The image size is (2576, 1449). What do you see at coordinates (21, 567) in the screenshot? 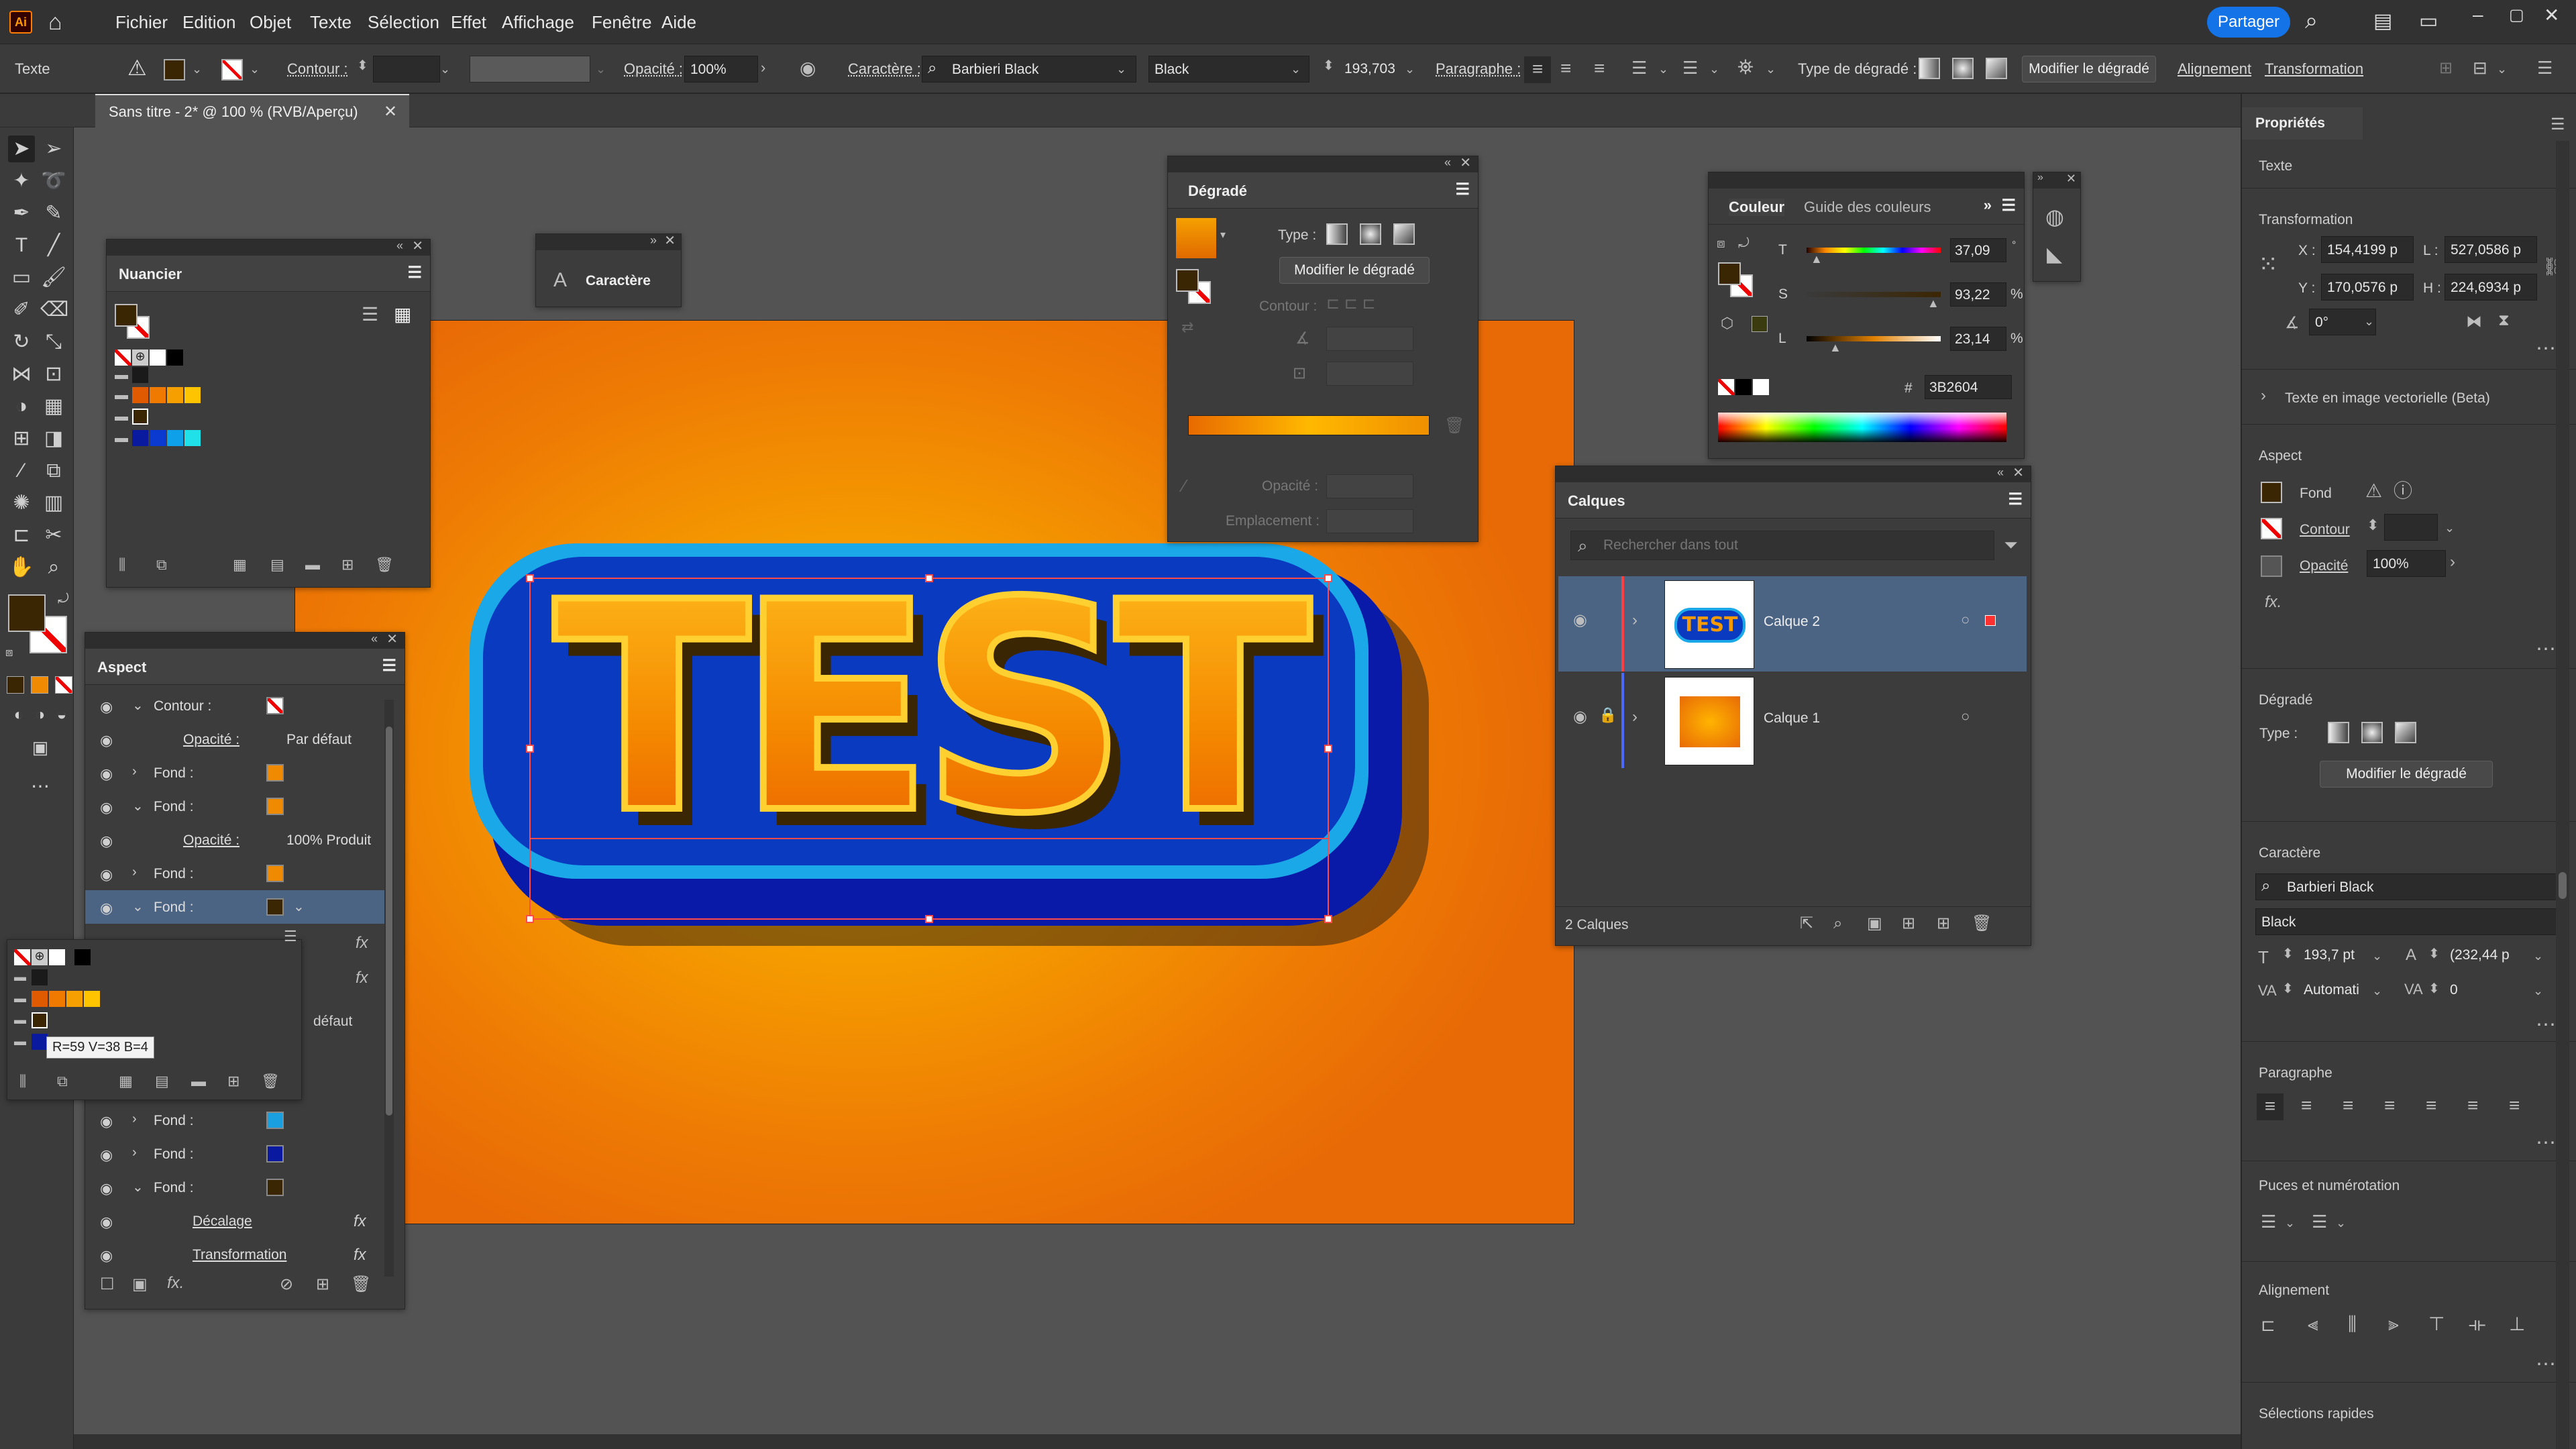
I see `hand-tool-icon: ✋` at bounding box center [21, 567].